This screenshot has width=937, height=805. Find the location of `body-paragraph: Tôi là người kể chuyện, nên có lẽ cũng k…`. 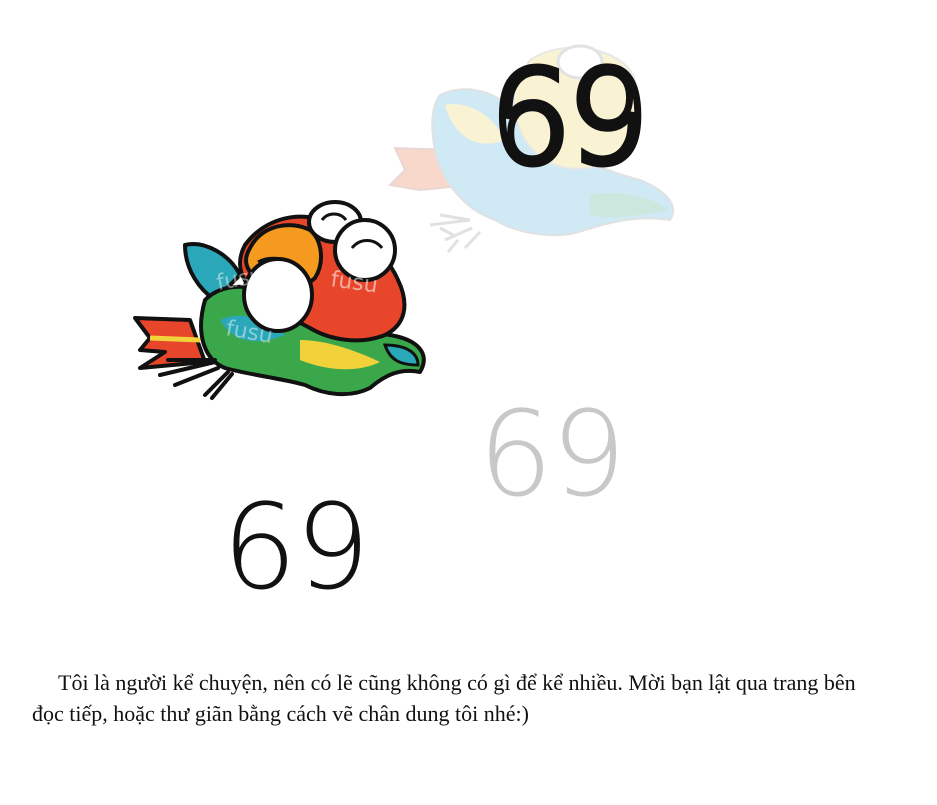

body-paragraph: Tôi là người kể chuyện, nên có lẽ cũng k… is located at coordinates (444, 698).